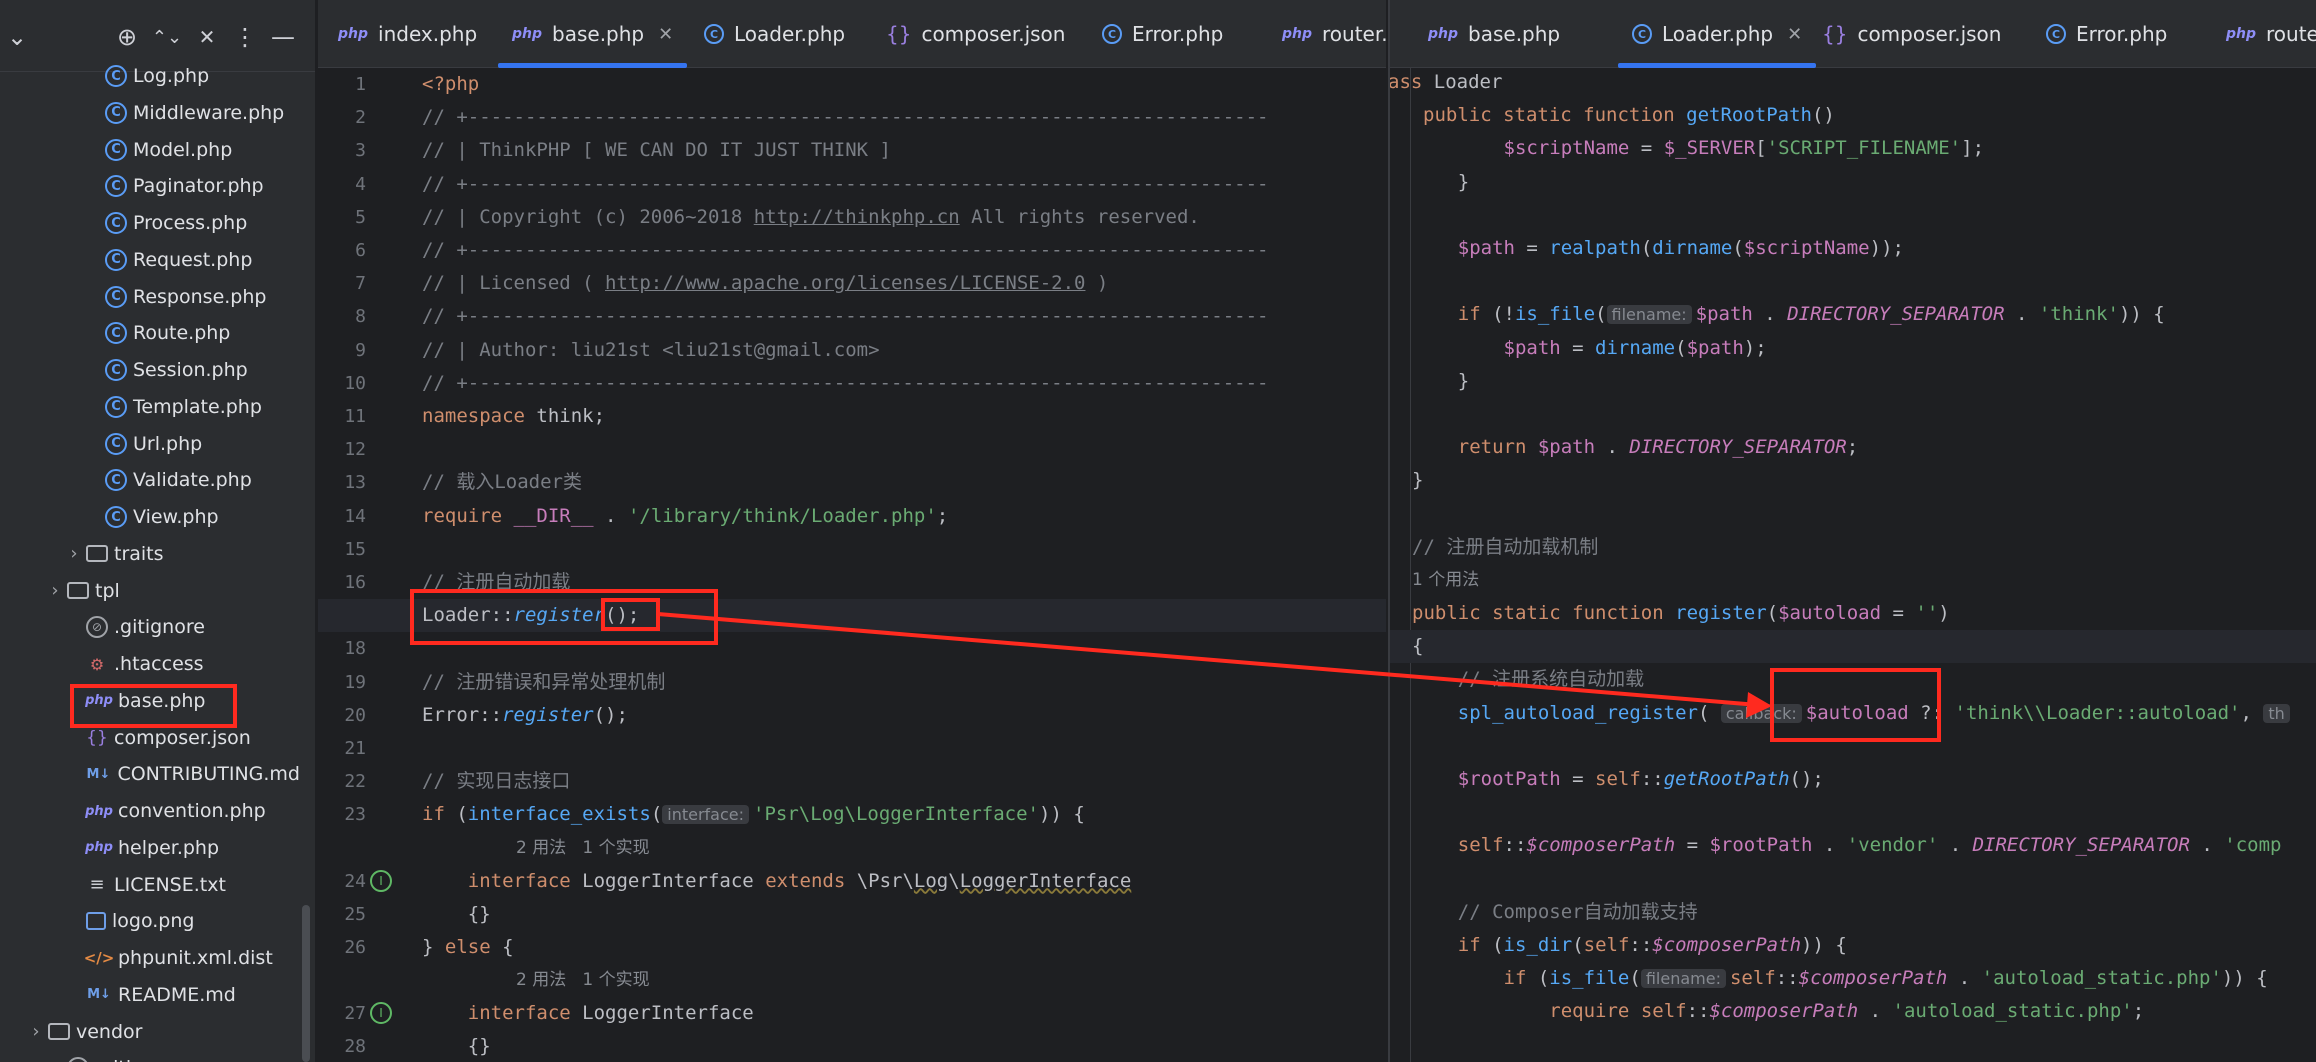 This screenshot has width=2316, height=1062. I want to click on tree-item: ⚙ .htaccess, so click(150, 664).